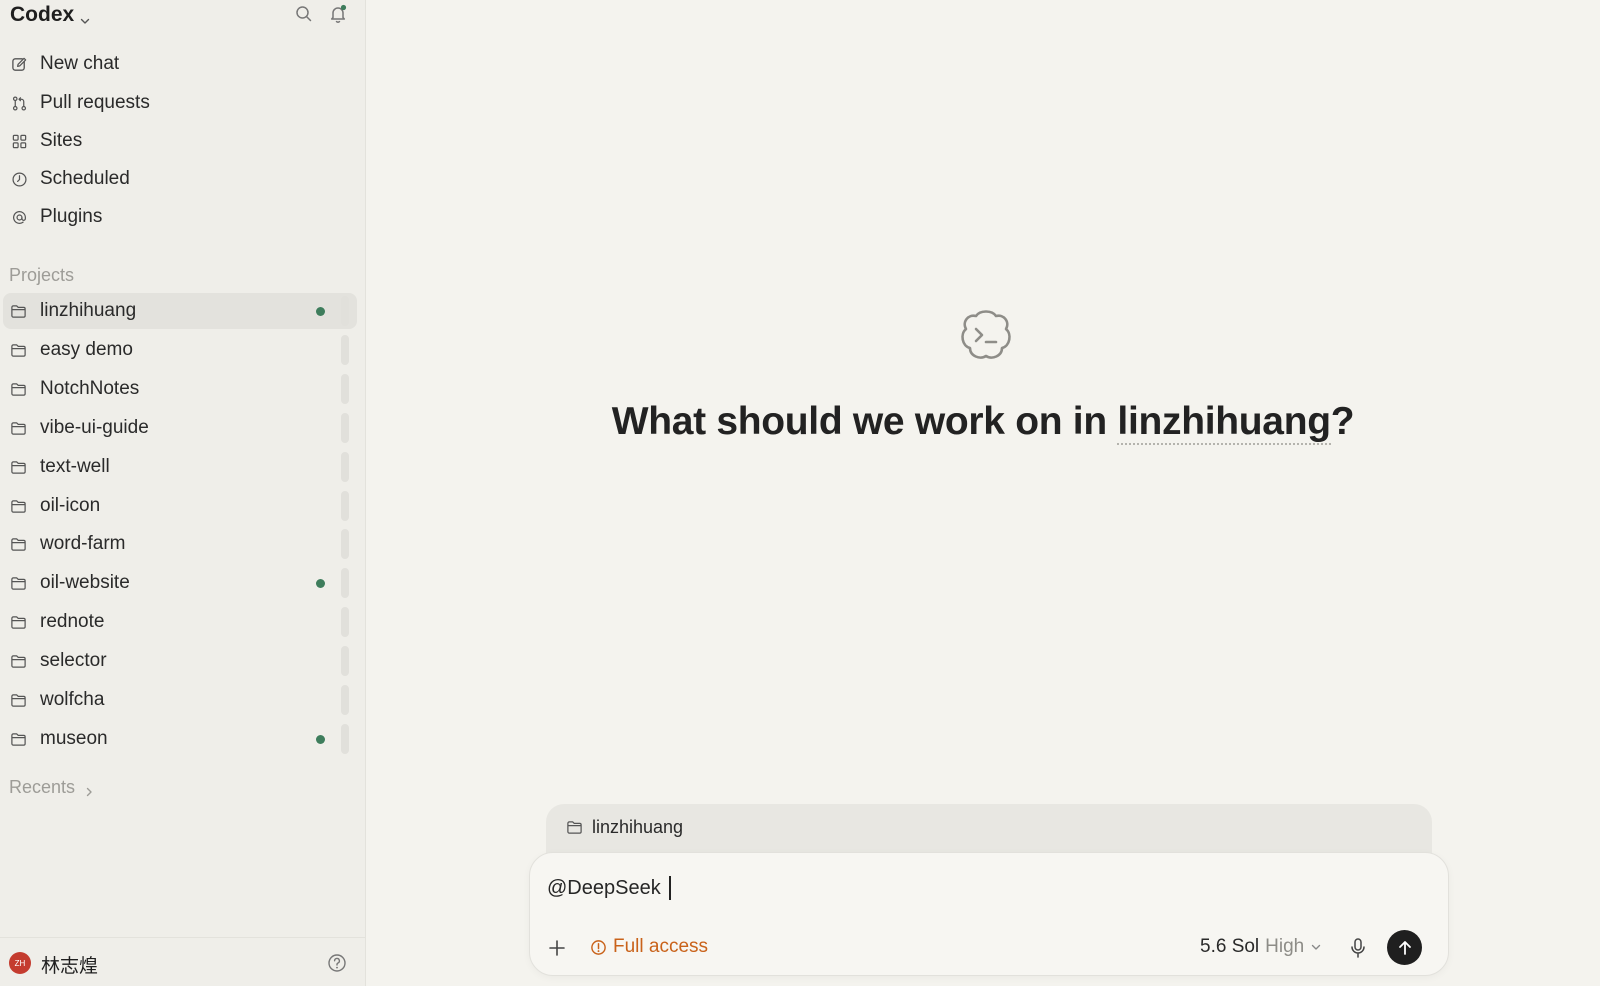  What do you see at coordinates (598, 947) in the screenshot?
I see `warning-circle-icon` at bounding box center [598, 947].